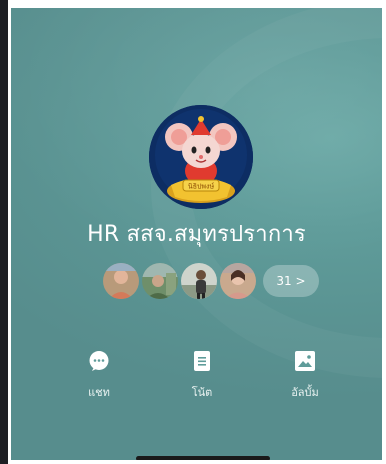 This screenshot has width=386, height=464. What do you see at coordinates (201, 187) in the screenshot?
I see `avatar-badge-text: นิธิปพงษ์` at bounding box center [201, 187].